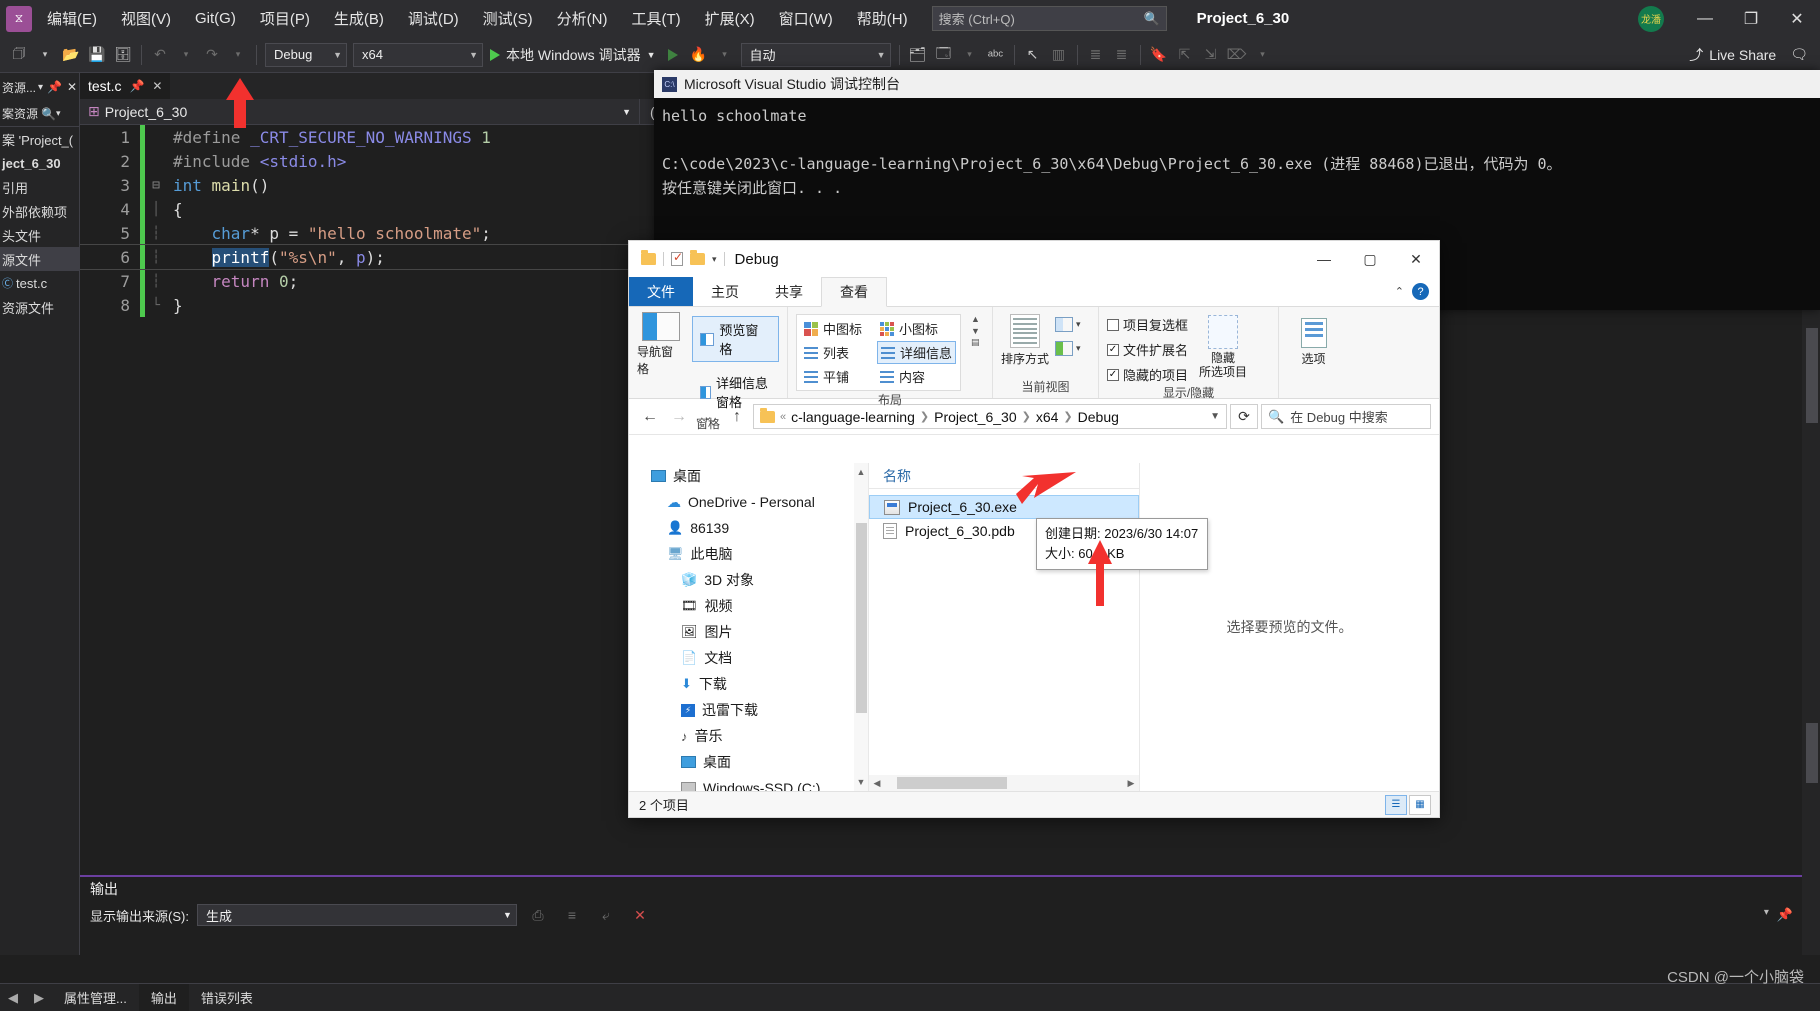 This screenshot has height=1011, width=1820. Describe the element at coordinates (71, 55) in the screenshot. I see `open-file-icon: 📂` at that location.